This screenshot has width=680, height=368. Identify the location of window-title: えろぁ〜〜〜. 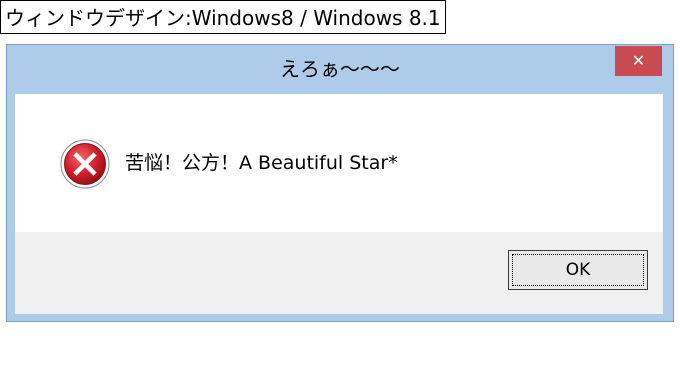
(340, 69).